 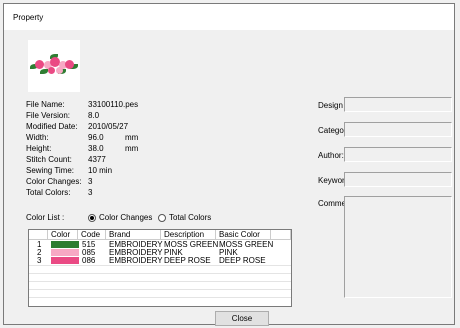 What do you see at coordinates (38, 235) in the screenshot?
I see `column-header-index` at bounding box center [38, 235].